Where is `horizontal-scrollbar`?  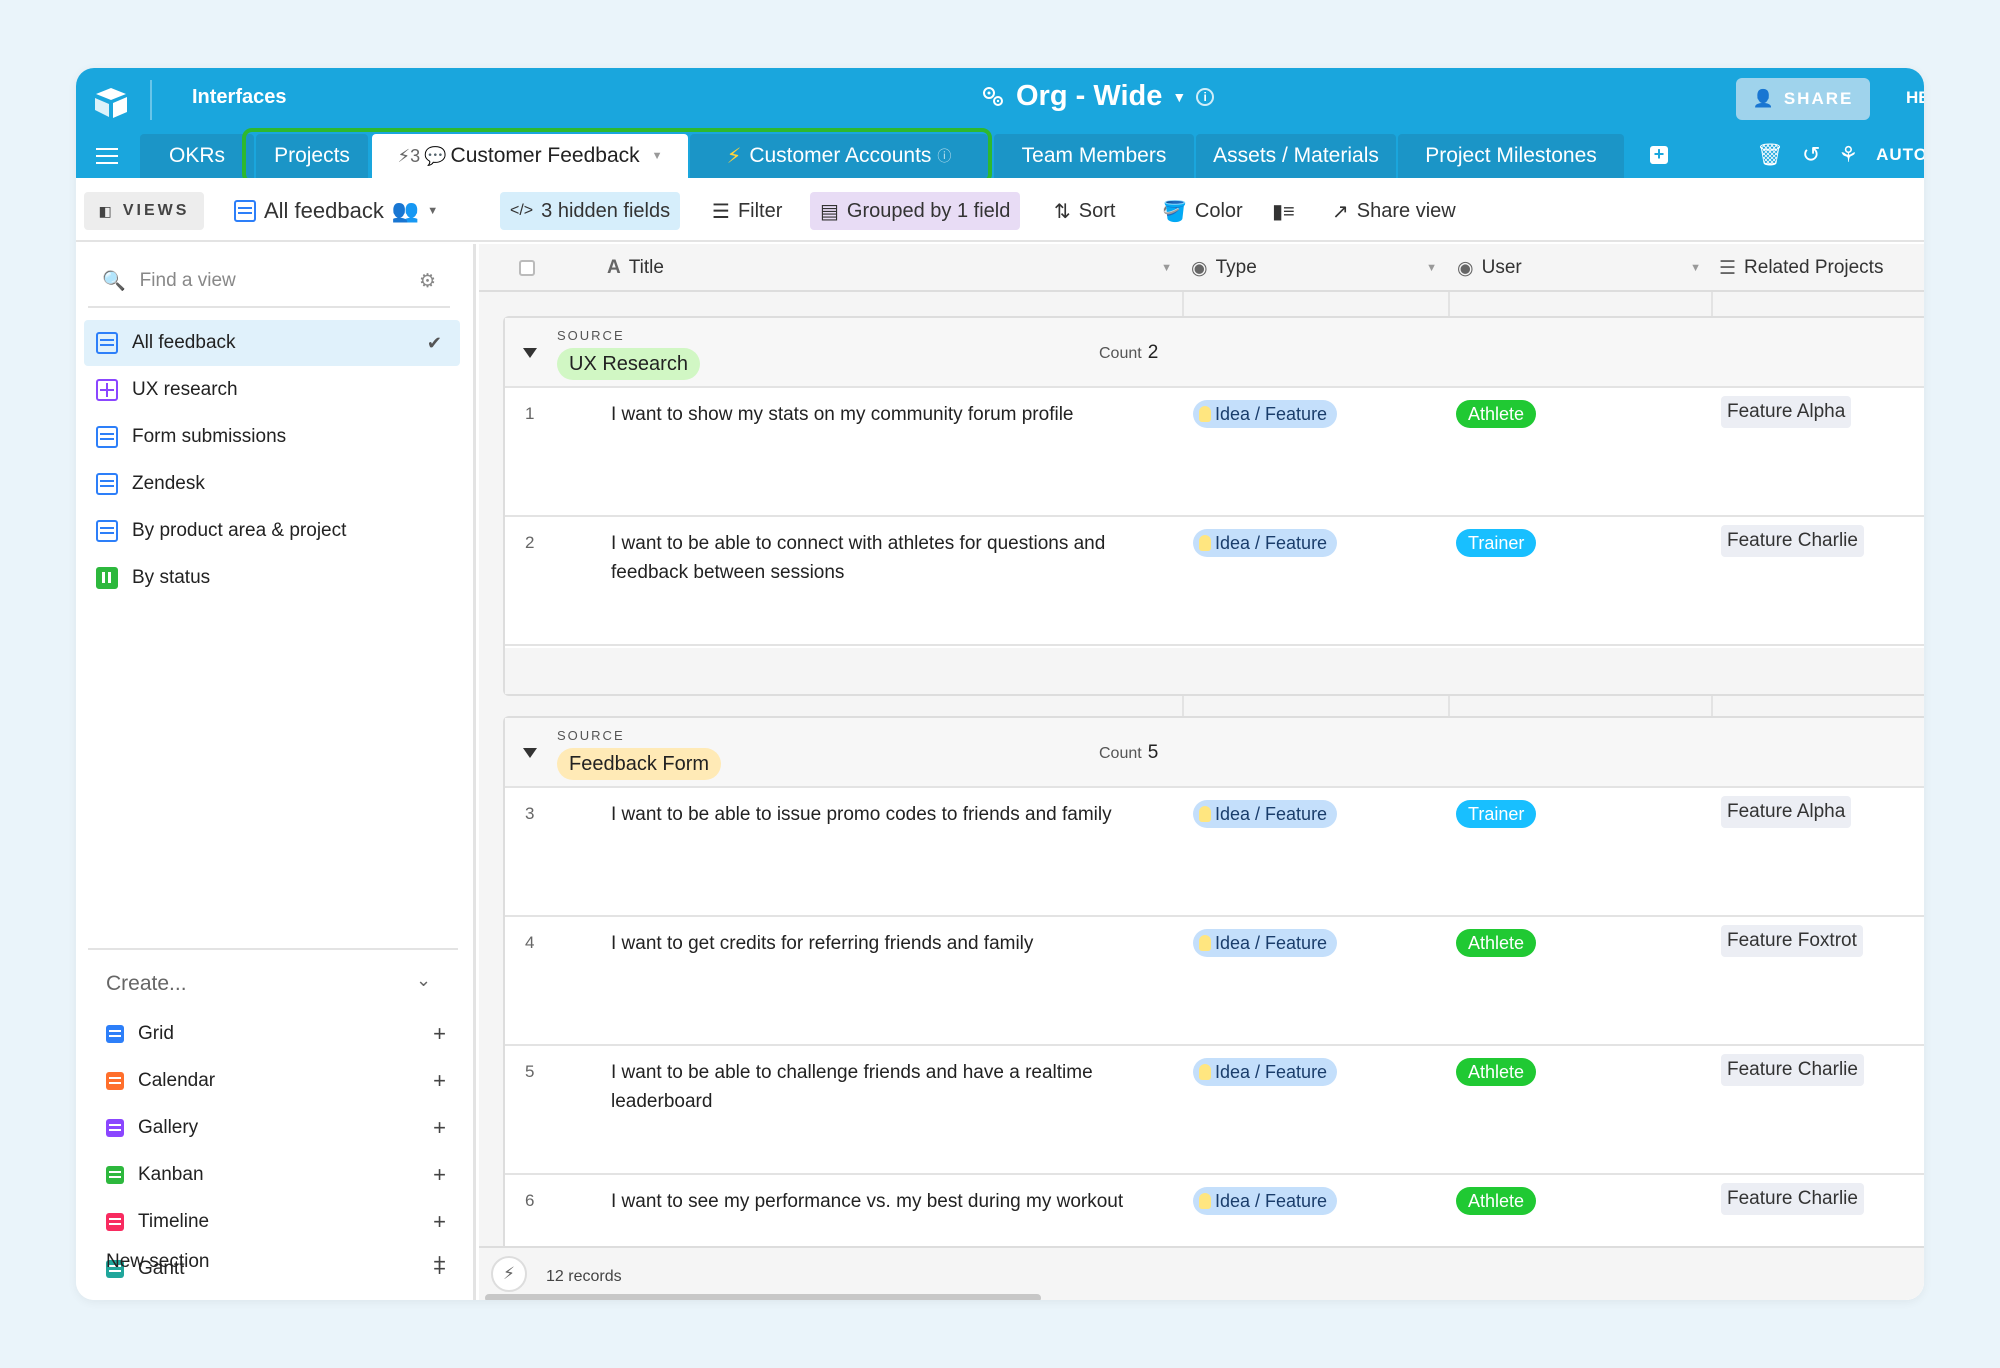
horizontal-scrollbar is located at coordinates (763, 1297).